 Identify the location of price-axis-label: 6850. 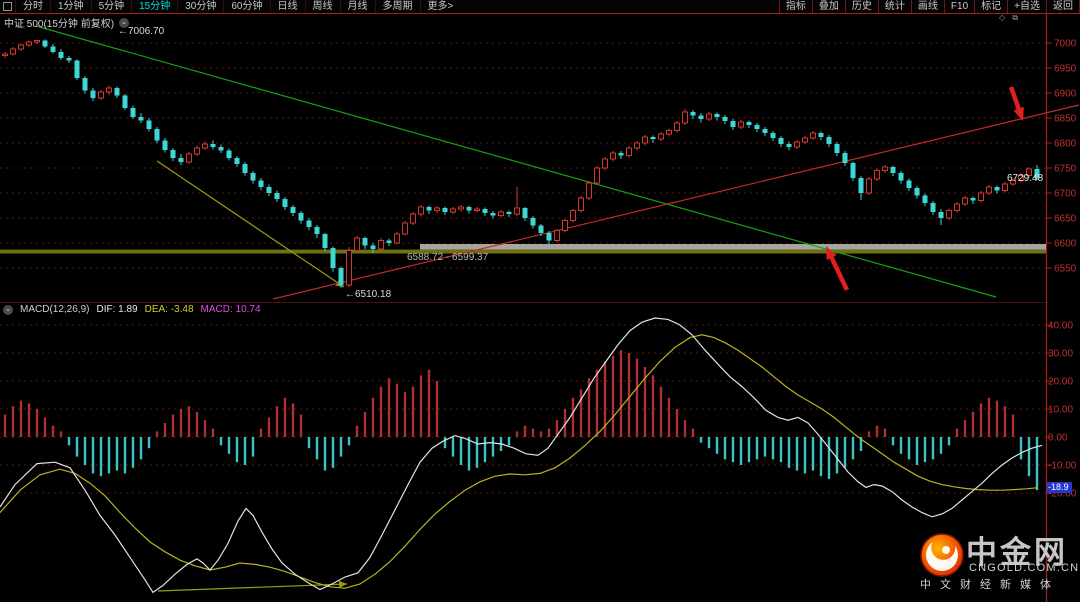
(1065, 119).